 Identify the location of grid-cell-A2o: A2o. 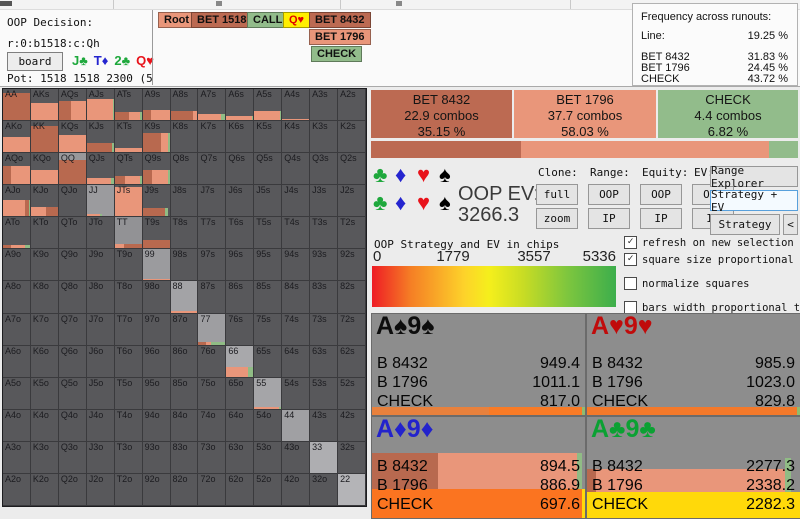
(17, 489).